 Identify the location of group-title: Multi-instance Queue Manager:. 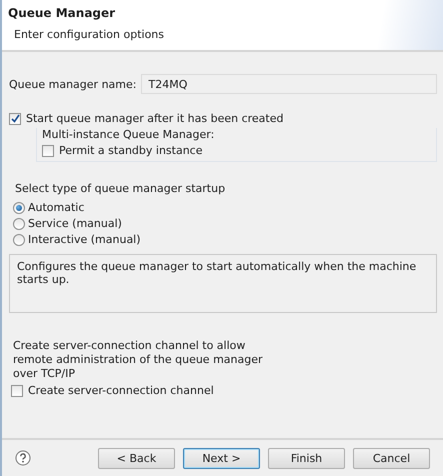
(129, 134).